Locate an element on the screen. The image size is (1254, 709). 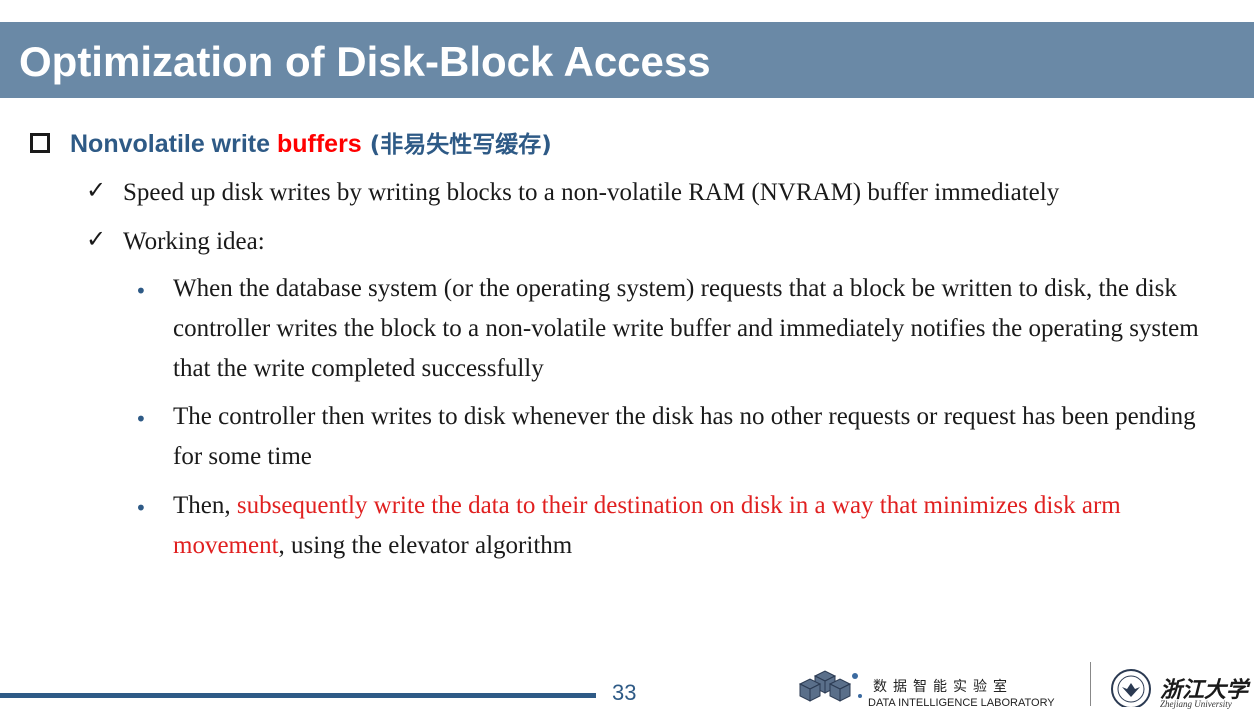
check-item-working-idea: Working idea: is located at coordinates (194, 241).